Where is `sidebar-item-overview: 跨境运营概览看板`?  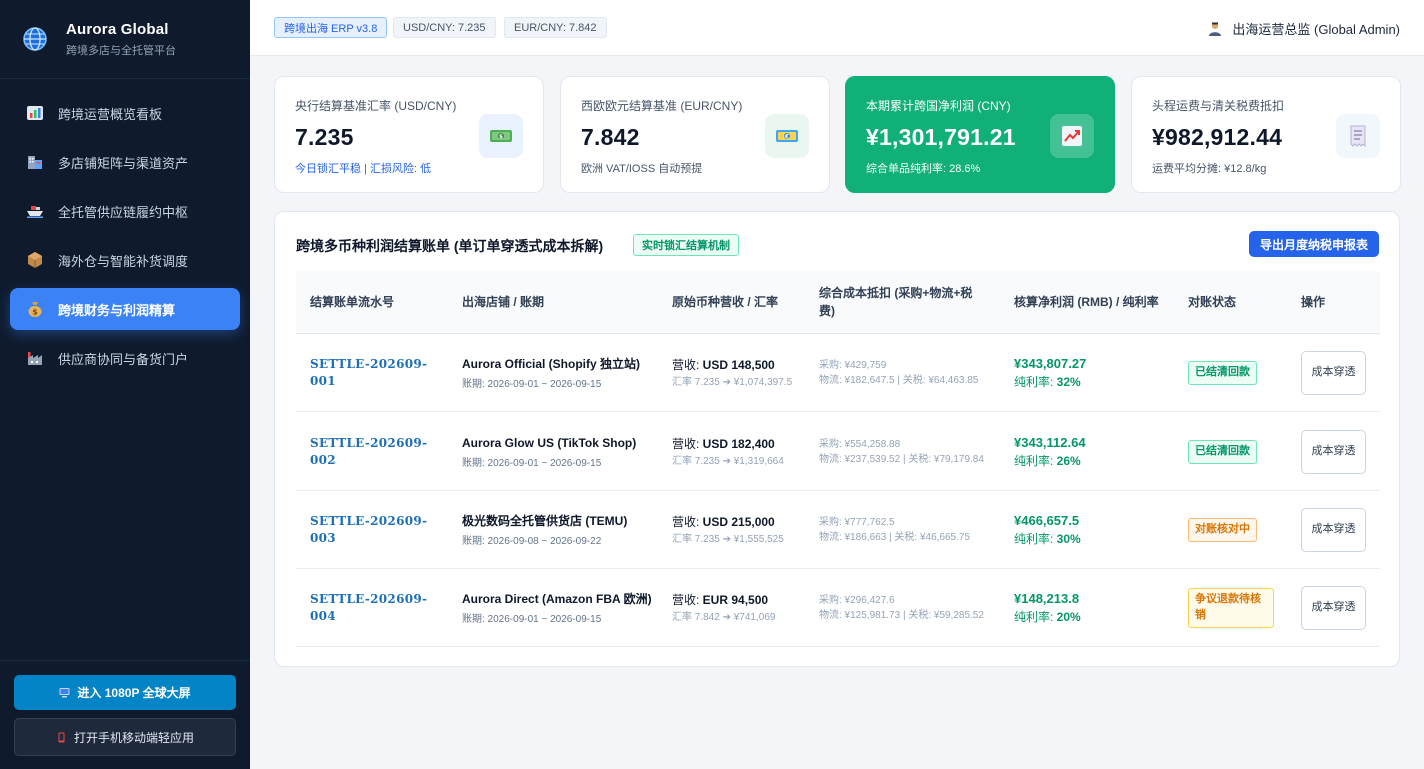
sidebar-item-overview: 跨境运营概览看板 is located at coordinates (125, 113).